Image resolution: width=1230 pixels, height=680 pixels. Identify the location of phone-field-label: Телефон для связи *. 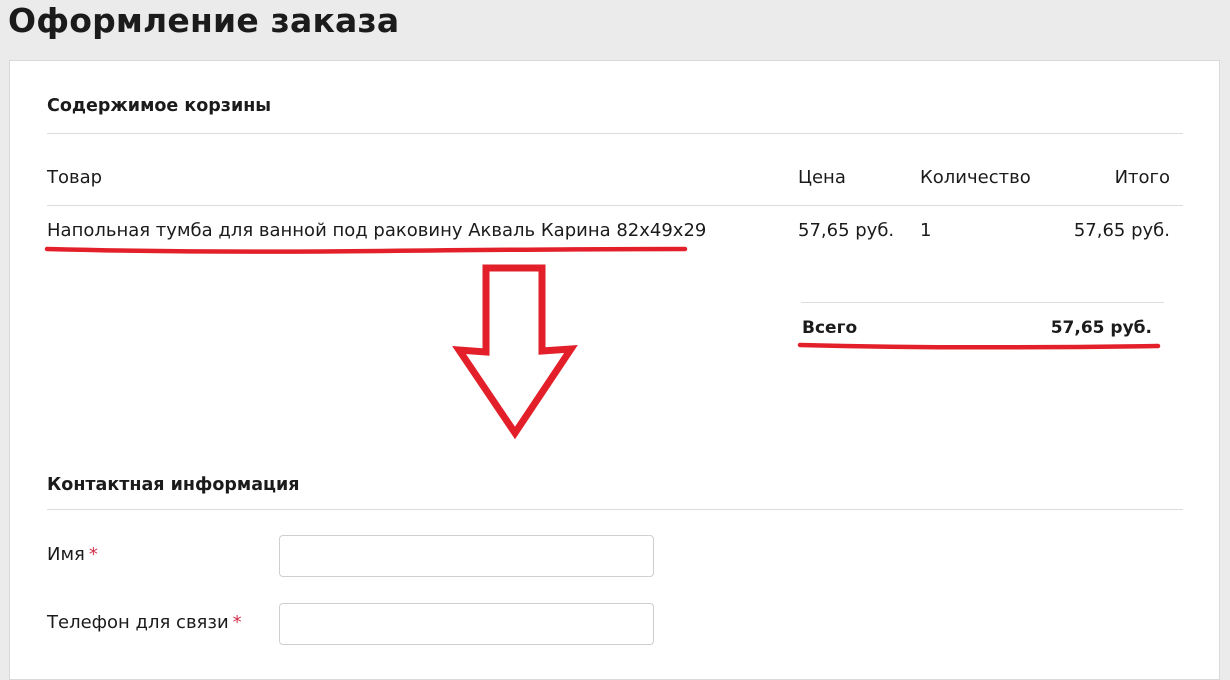
(144, 622).